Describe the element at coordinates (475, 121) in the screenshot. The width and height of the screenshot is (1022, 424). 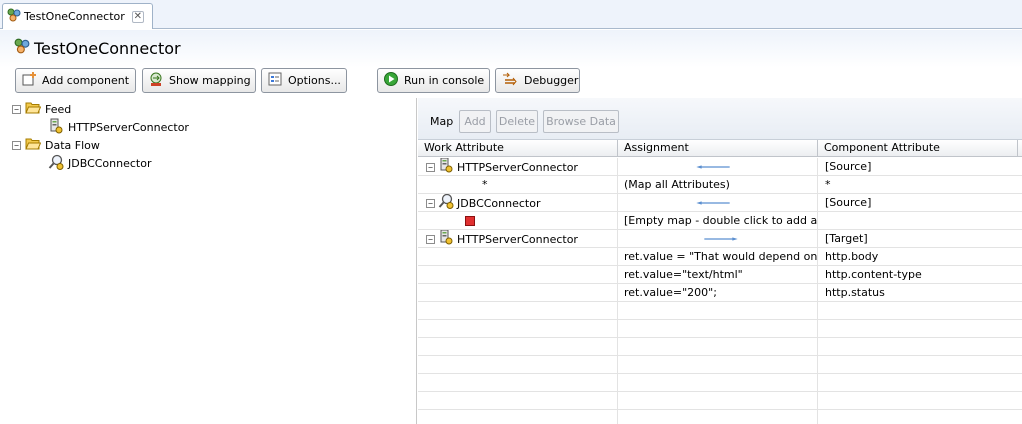
I see `map-add-button: Add` at that location.